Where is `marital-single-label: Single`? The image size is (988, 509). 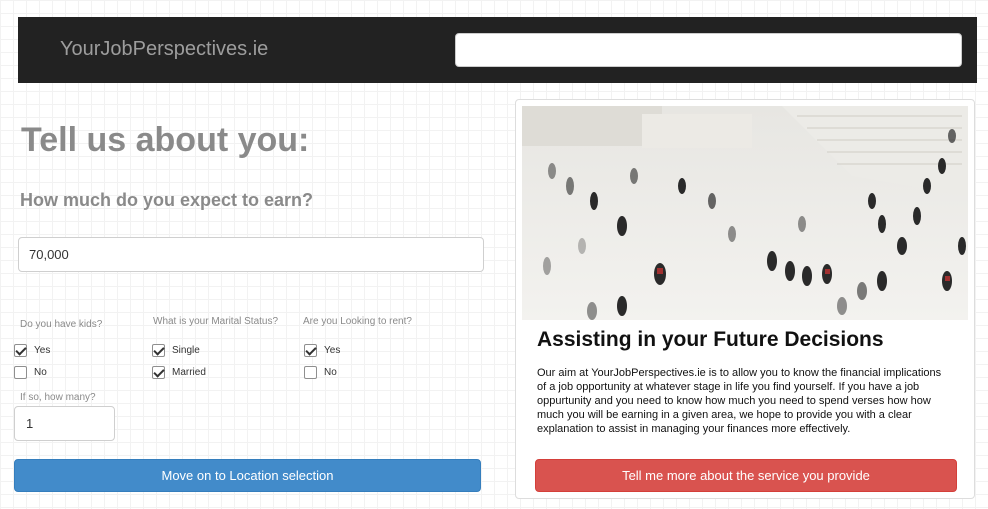 marital-single-label: Single is located at coordinates (186, 350).